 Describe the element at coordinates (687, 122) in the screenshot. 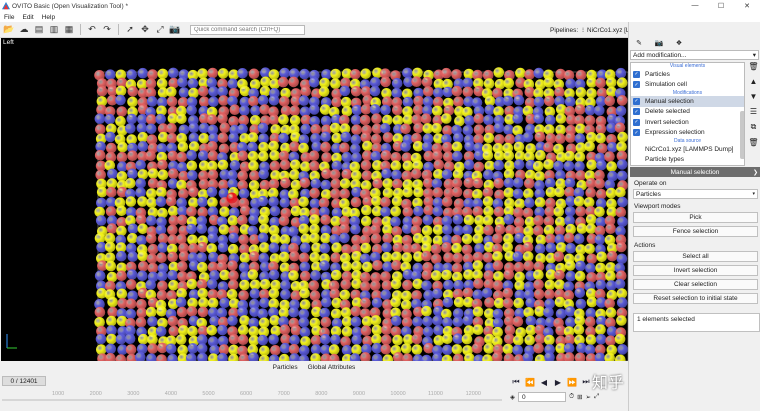

I see `list-item: ✓ Invert selection` at that location.